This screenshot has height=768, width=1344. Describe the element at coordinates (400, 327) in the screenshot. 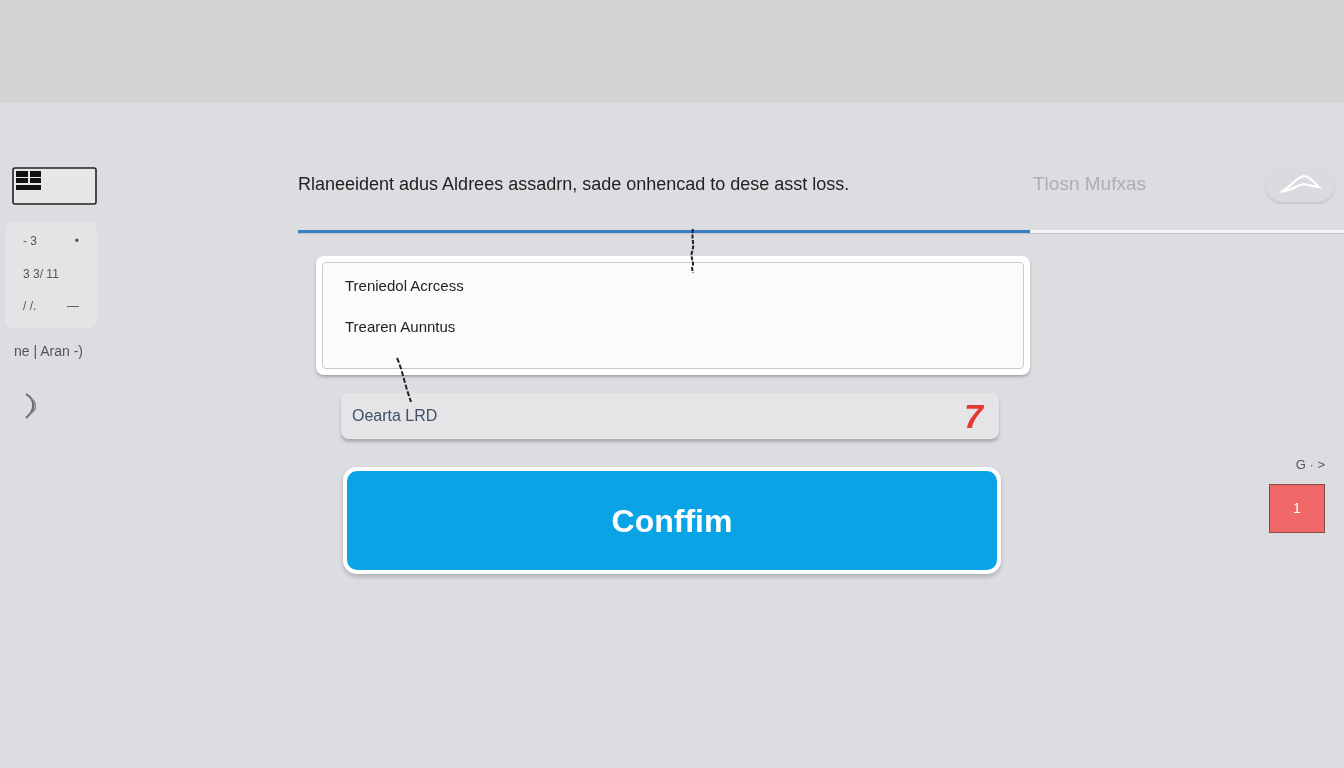

I see `option-item: Trearen Aunntus` at that location.